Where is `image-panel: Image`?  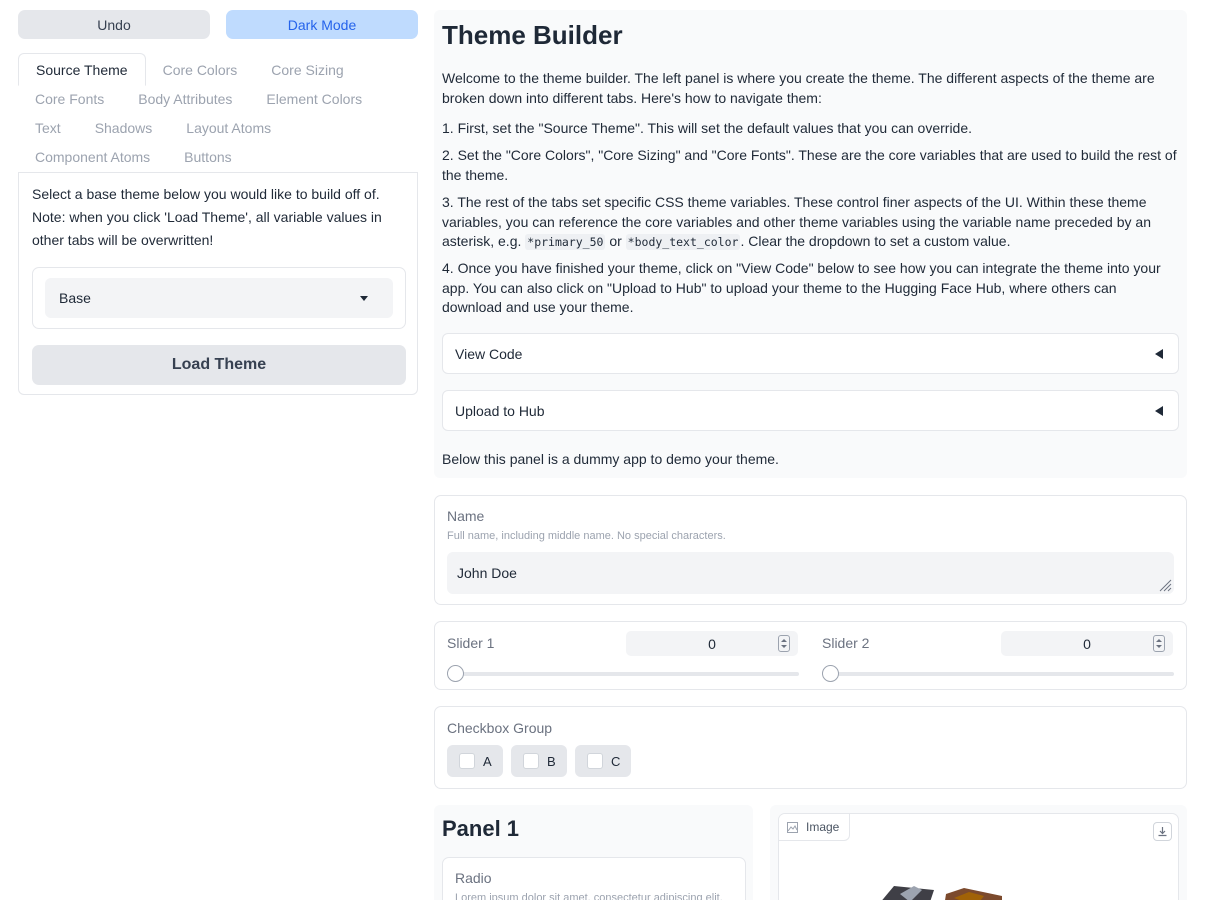
image-panel: Image is located at coordinates (978, 852).